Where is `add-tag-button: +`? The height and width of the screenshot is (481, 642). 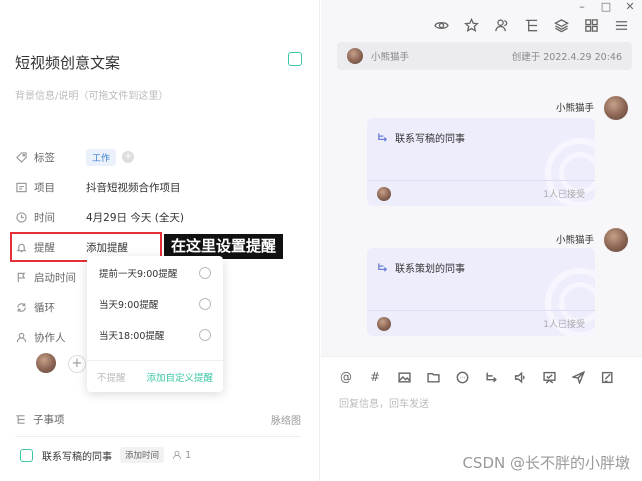
add-tag-button: + is located at coordinates (128, 157).